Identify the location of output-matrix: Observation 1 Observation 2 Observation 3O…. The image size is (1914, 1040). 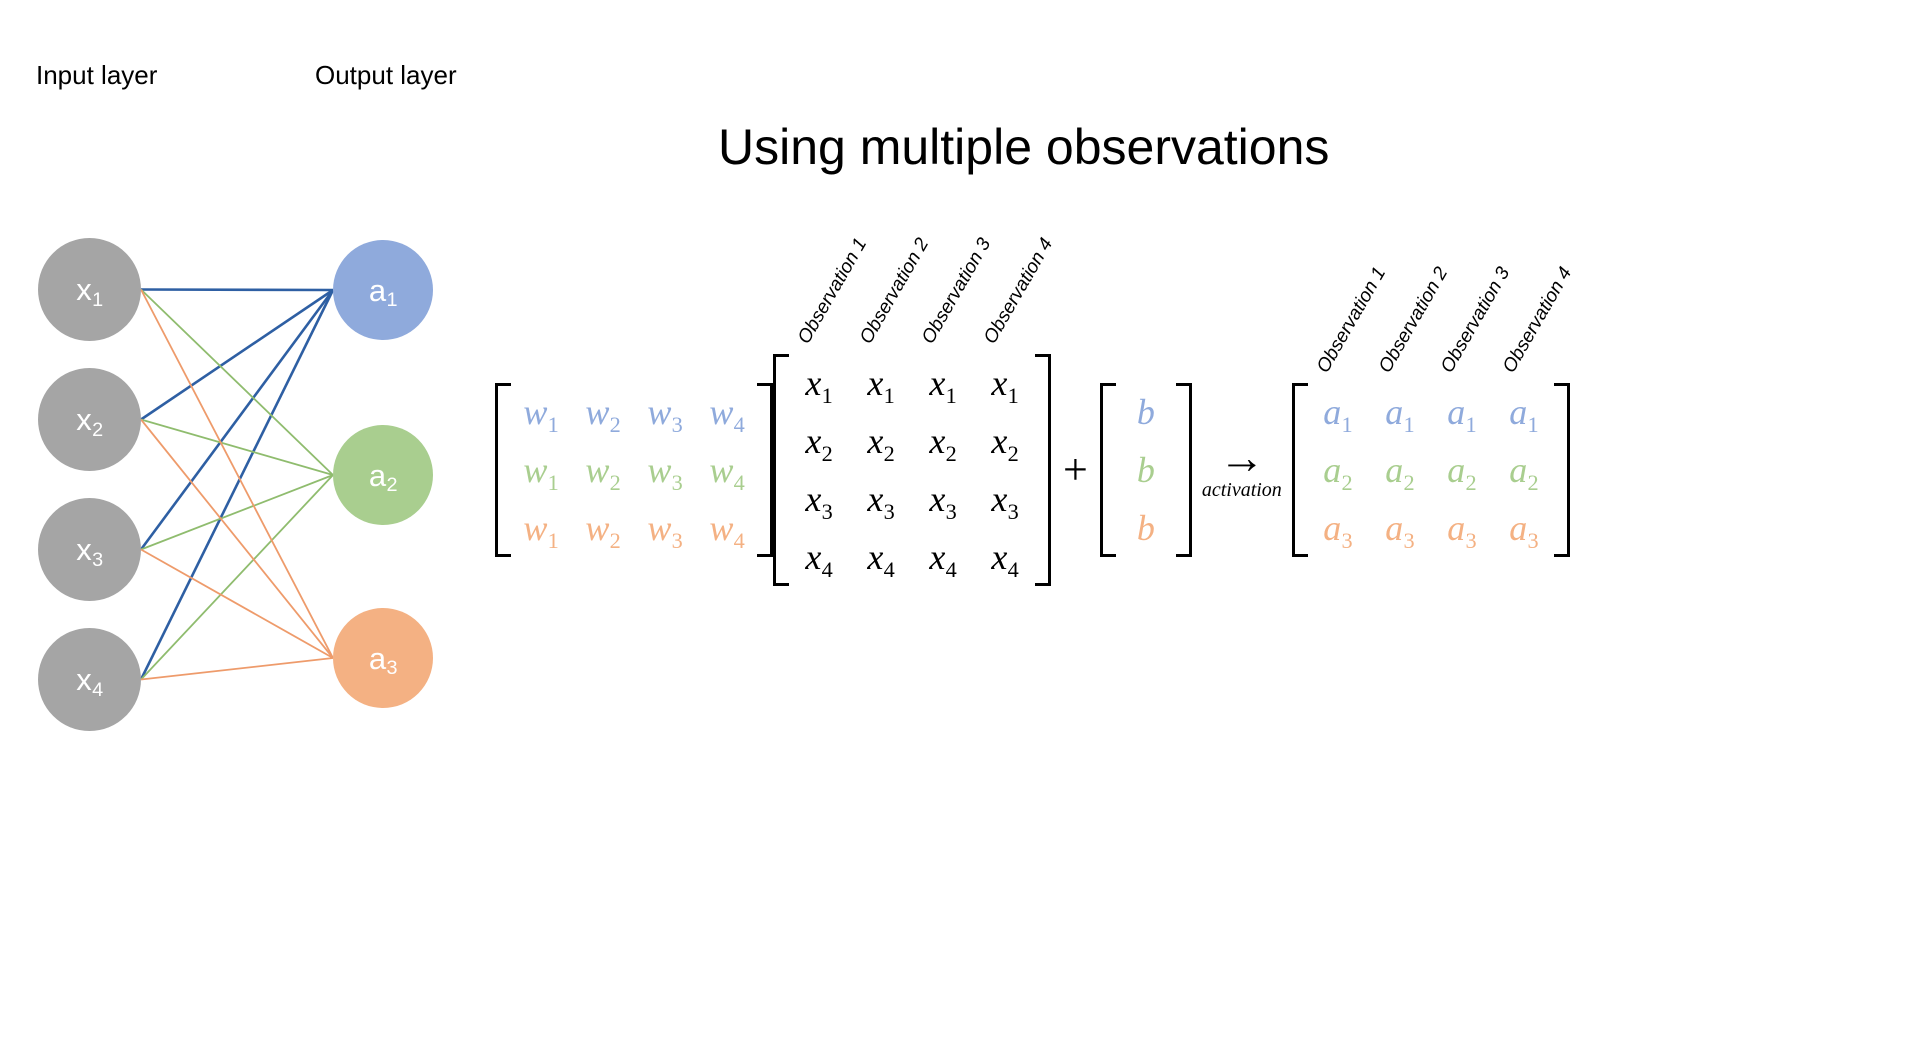
(1433, 410).